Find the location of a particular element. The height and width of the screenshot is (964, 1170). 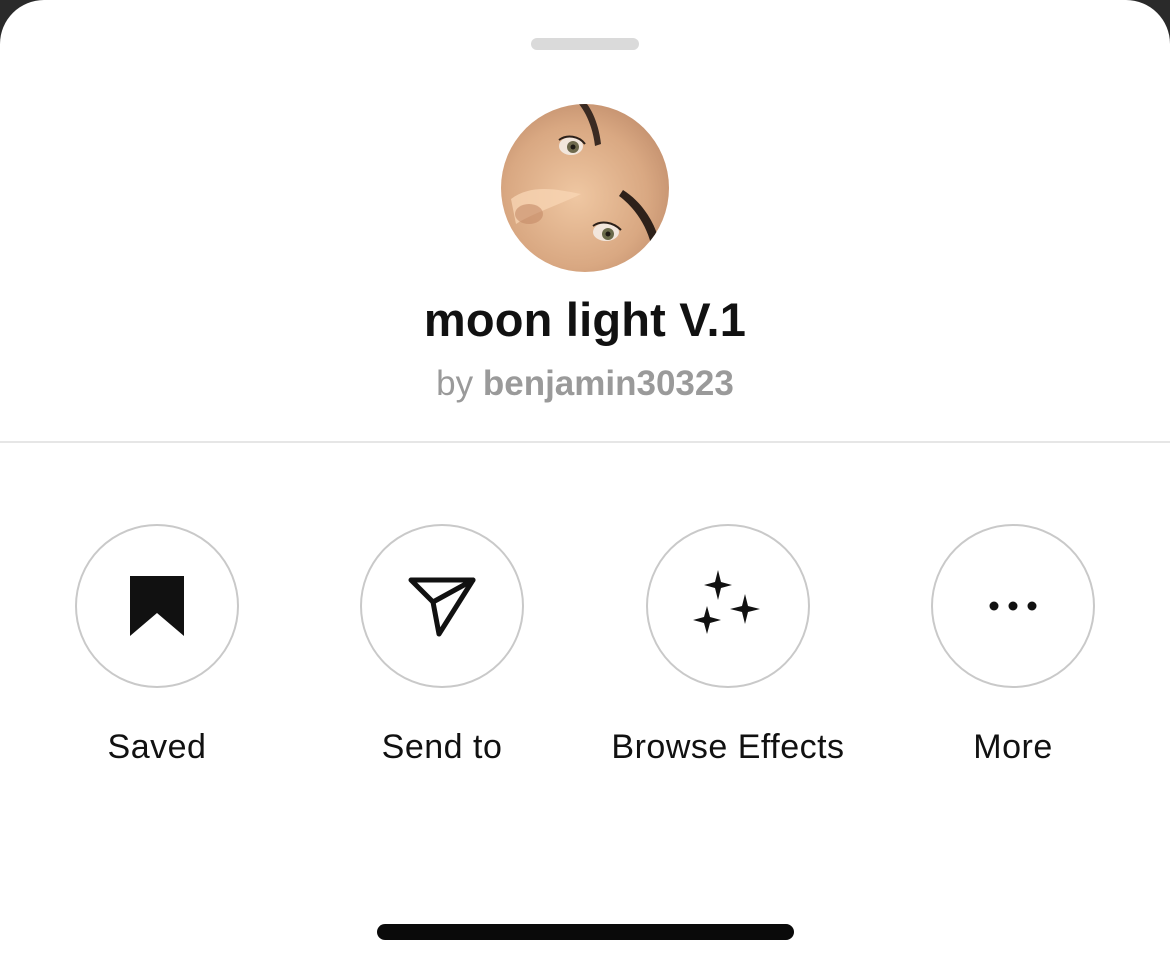

more-label: More is located at coordinates (1013, 747).